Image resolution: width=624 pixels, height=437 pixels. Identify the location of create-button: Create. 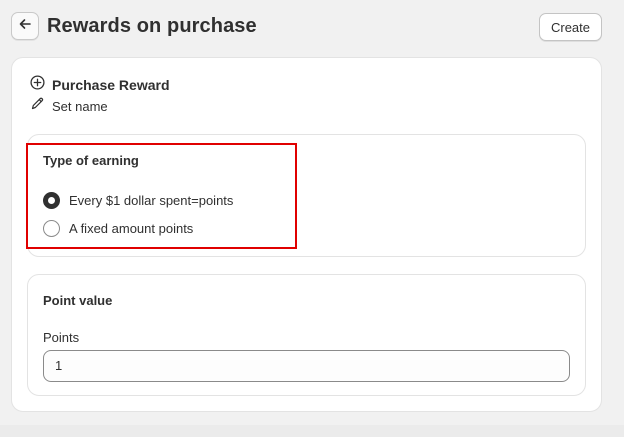
(570, 27).